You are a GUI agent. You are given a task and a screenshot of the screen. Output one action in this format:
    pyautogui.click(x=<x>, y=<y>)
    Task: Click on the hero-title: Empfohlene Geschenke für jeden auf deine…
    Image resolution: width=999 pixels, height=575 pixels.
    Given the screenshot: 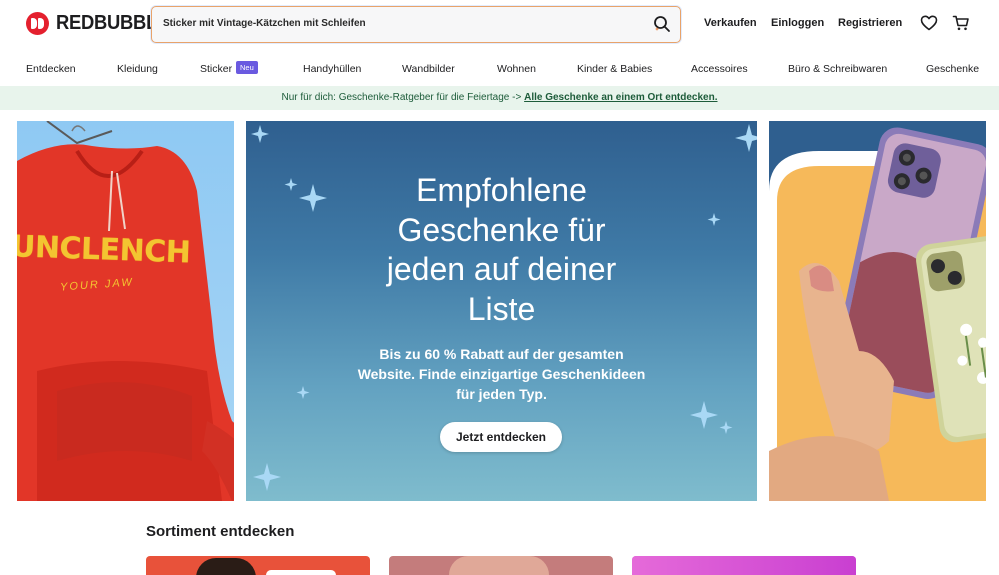 What is the action you would take?
    pyautogui.click(x=501, y=250)
    